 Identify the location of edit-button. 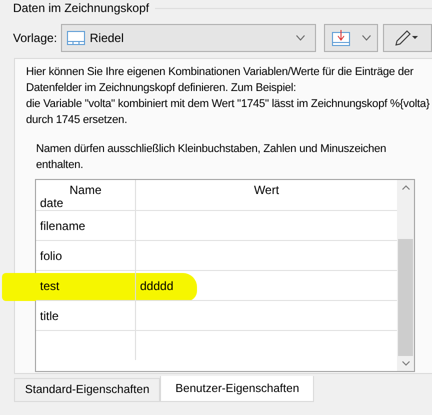
(407, 38).